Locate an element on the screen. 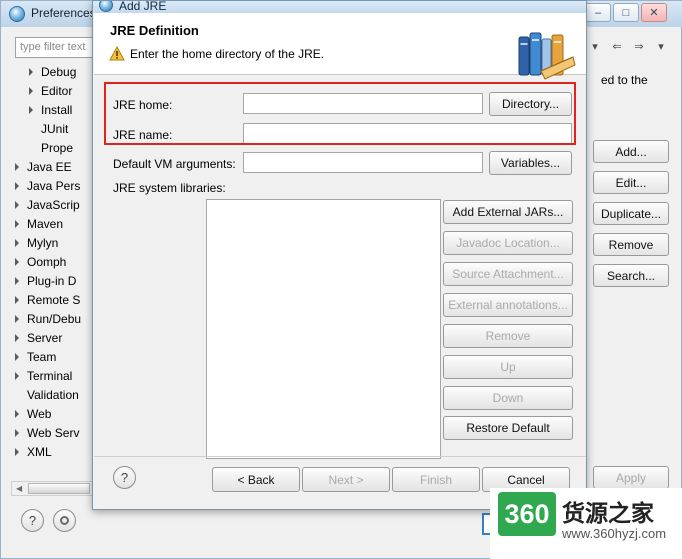  restore-default-button: Restore Default is located at coordinates (508, 428).